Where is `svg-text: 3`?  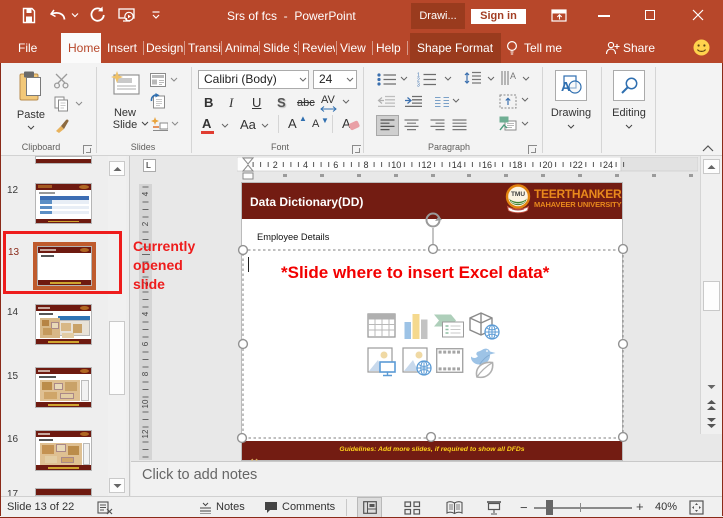 svg-text: 3 is located at coordinates (418, 85).